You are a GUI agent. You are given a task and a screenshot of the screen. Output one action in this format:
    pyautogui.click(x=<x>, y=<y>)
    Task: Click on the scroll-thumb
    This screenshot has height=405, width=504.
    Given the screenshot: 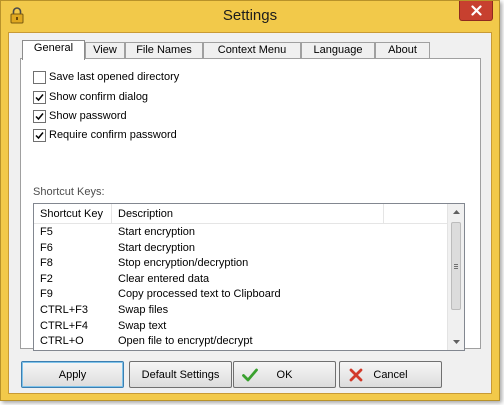 What is the action you would take?
    pyautogui.click(x=456, y=266)
    